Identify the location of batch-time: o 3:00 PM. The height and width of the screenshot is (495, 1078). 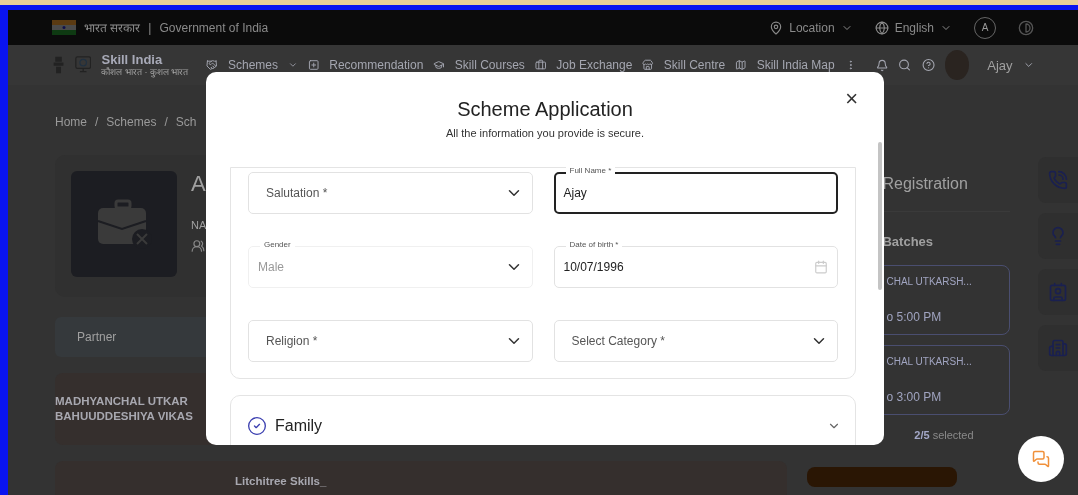
(914, 397).